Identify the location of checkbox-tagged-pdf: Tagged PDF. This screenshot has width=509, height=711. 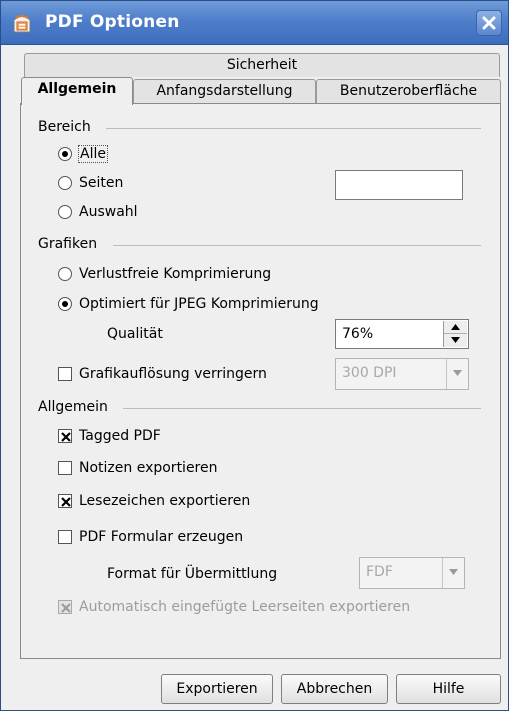
(109, 436).